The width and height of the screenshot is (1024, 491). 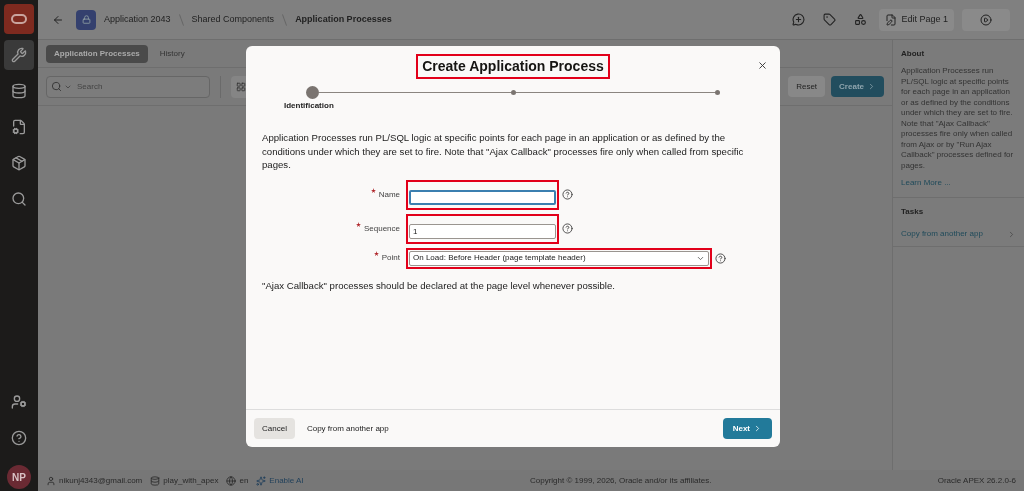 I want to click on comment-icon, so click(x=799, y=19).